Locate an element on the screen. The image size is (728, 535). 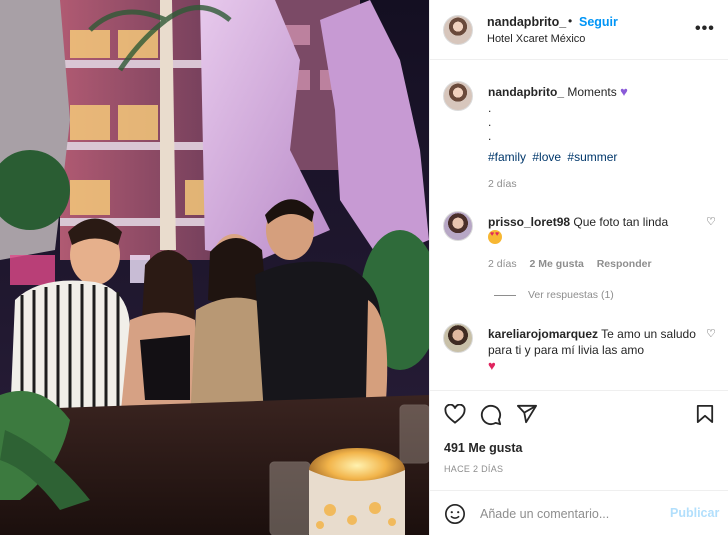
like-count: 491 Me gusta is located at coordinates (483, 448).